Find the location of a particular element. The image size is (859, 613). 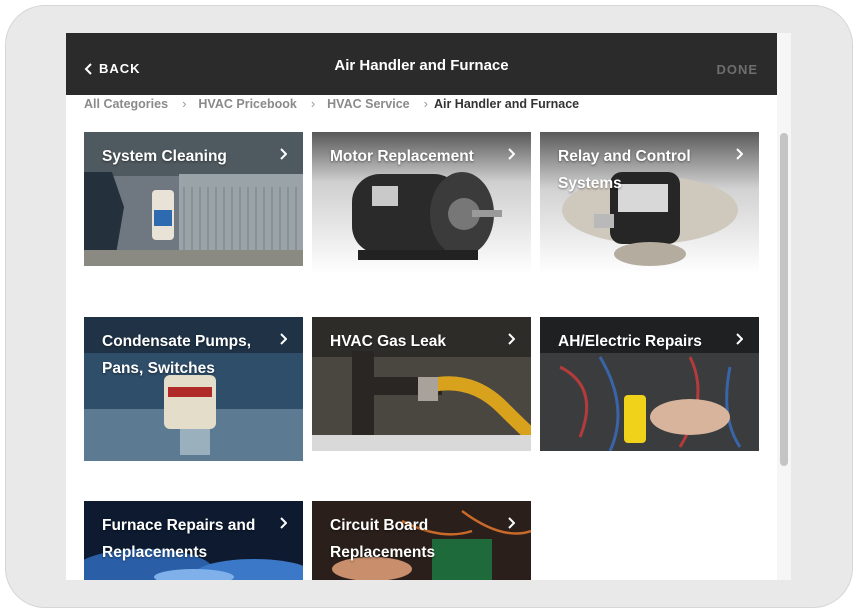

tile-label: System Cleaning is located at coordinates (164, 156).